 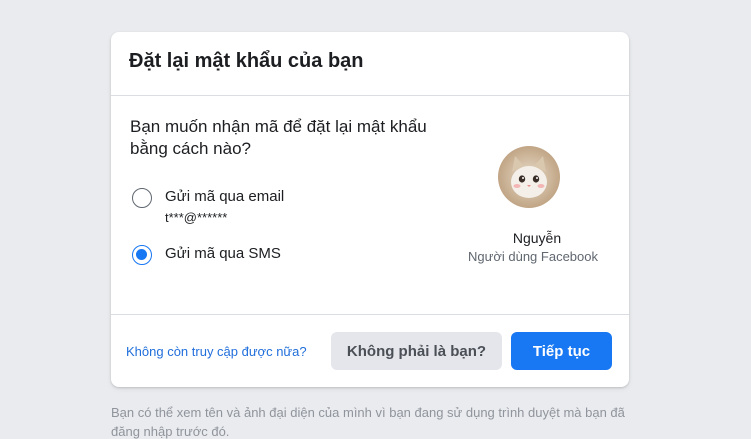 I want to click on not-you-button: Không phải là bạn?, so click(x=416, y=351).